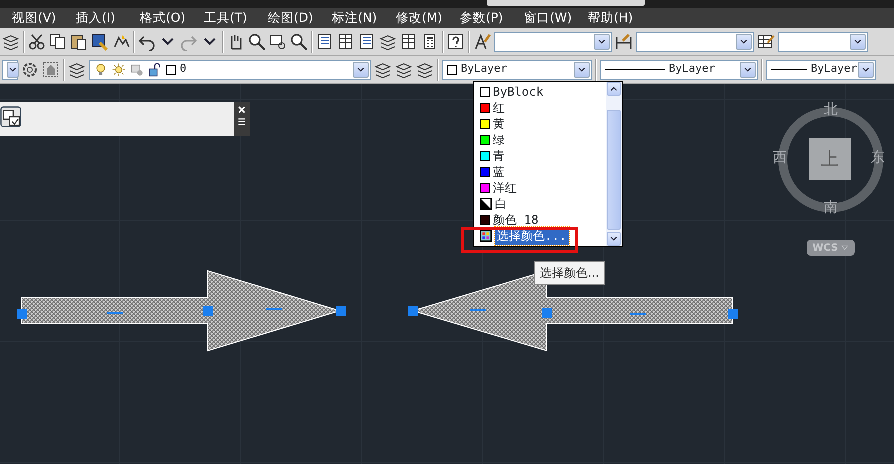 This screenshot has width=894, height=464. What do you see at coordinates (101, 69) in the screenshot?
I see `bulb-icon` at bounding box center [101, 69].